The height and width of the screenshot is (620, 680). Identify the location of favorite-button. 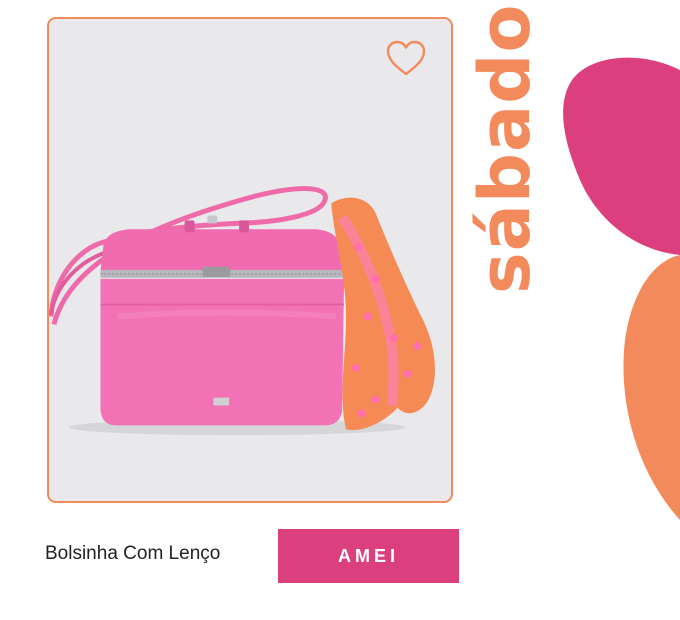
(406, 59).